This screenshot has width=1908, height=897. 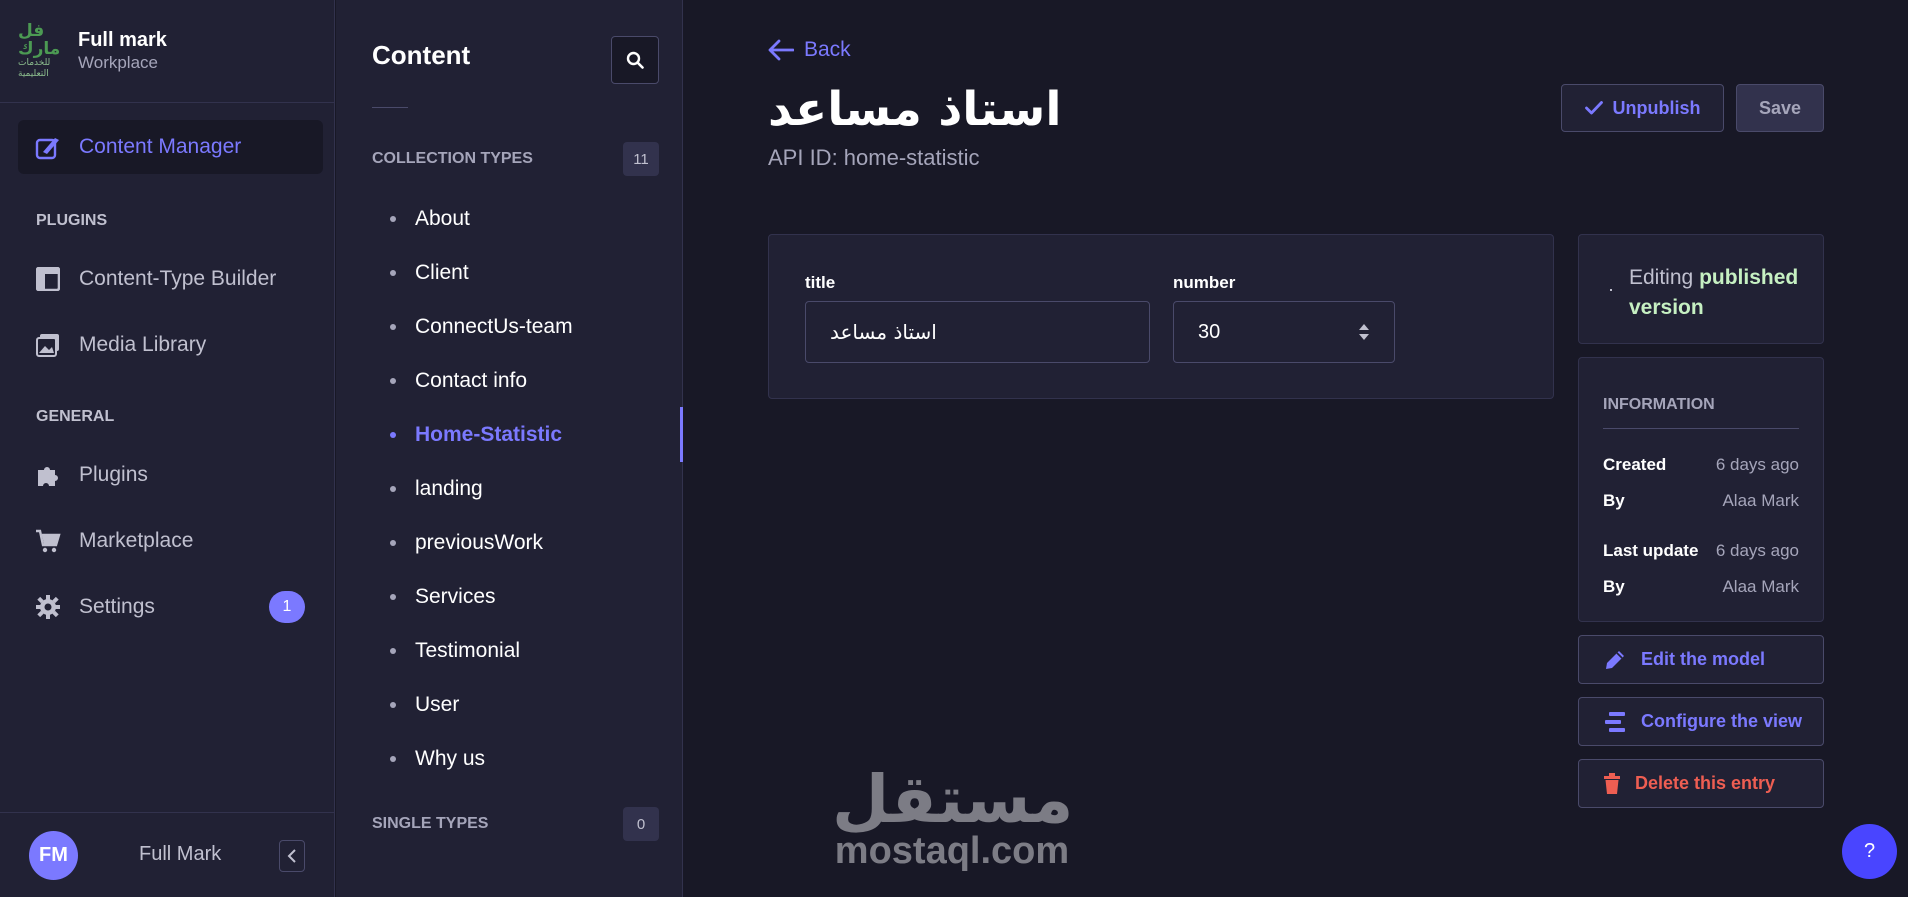 I want to click on list-item-client: Client, so click(x=429, y=273).